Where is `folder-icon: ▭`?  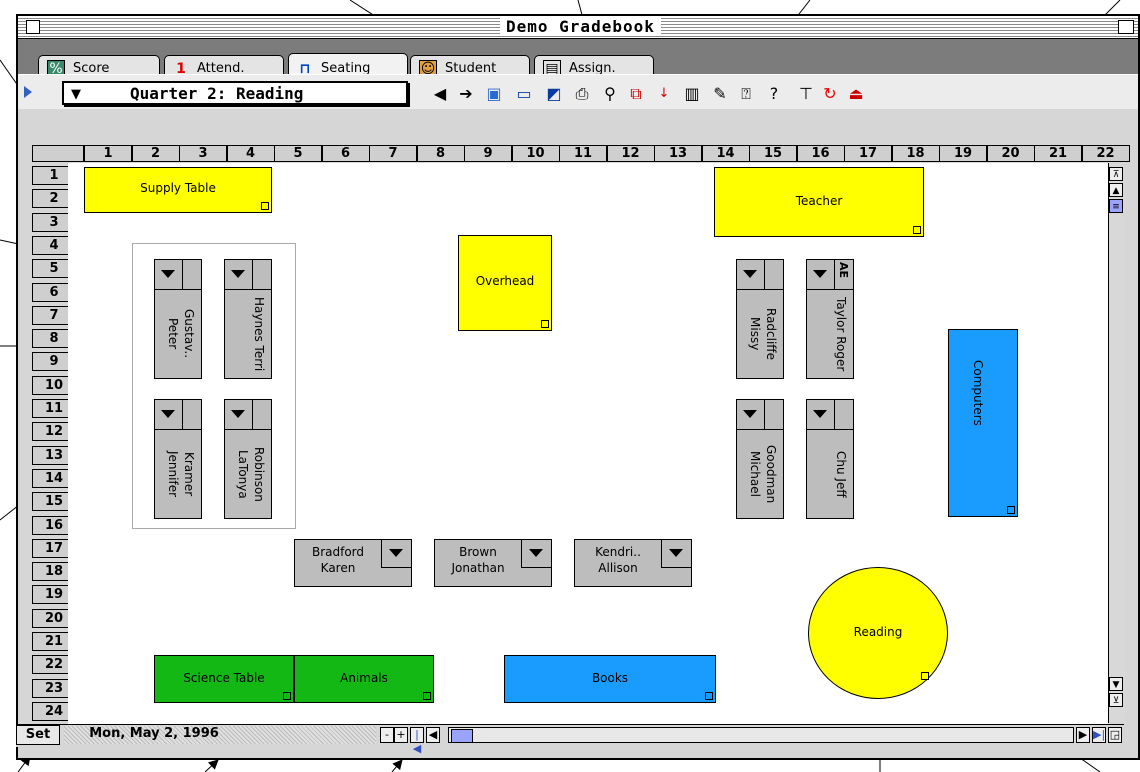 folder-icon: ▭ is located at coordinates (524, 94).